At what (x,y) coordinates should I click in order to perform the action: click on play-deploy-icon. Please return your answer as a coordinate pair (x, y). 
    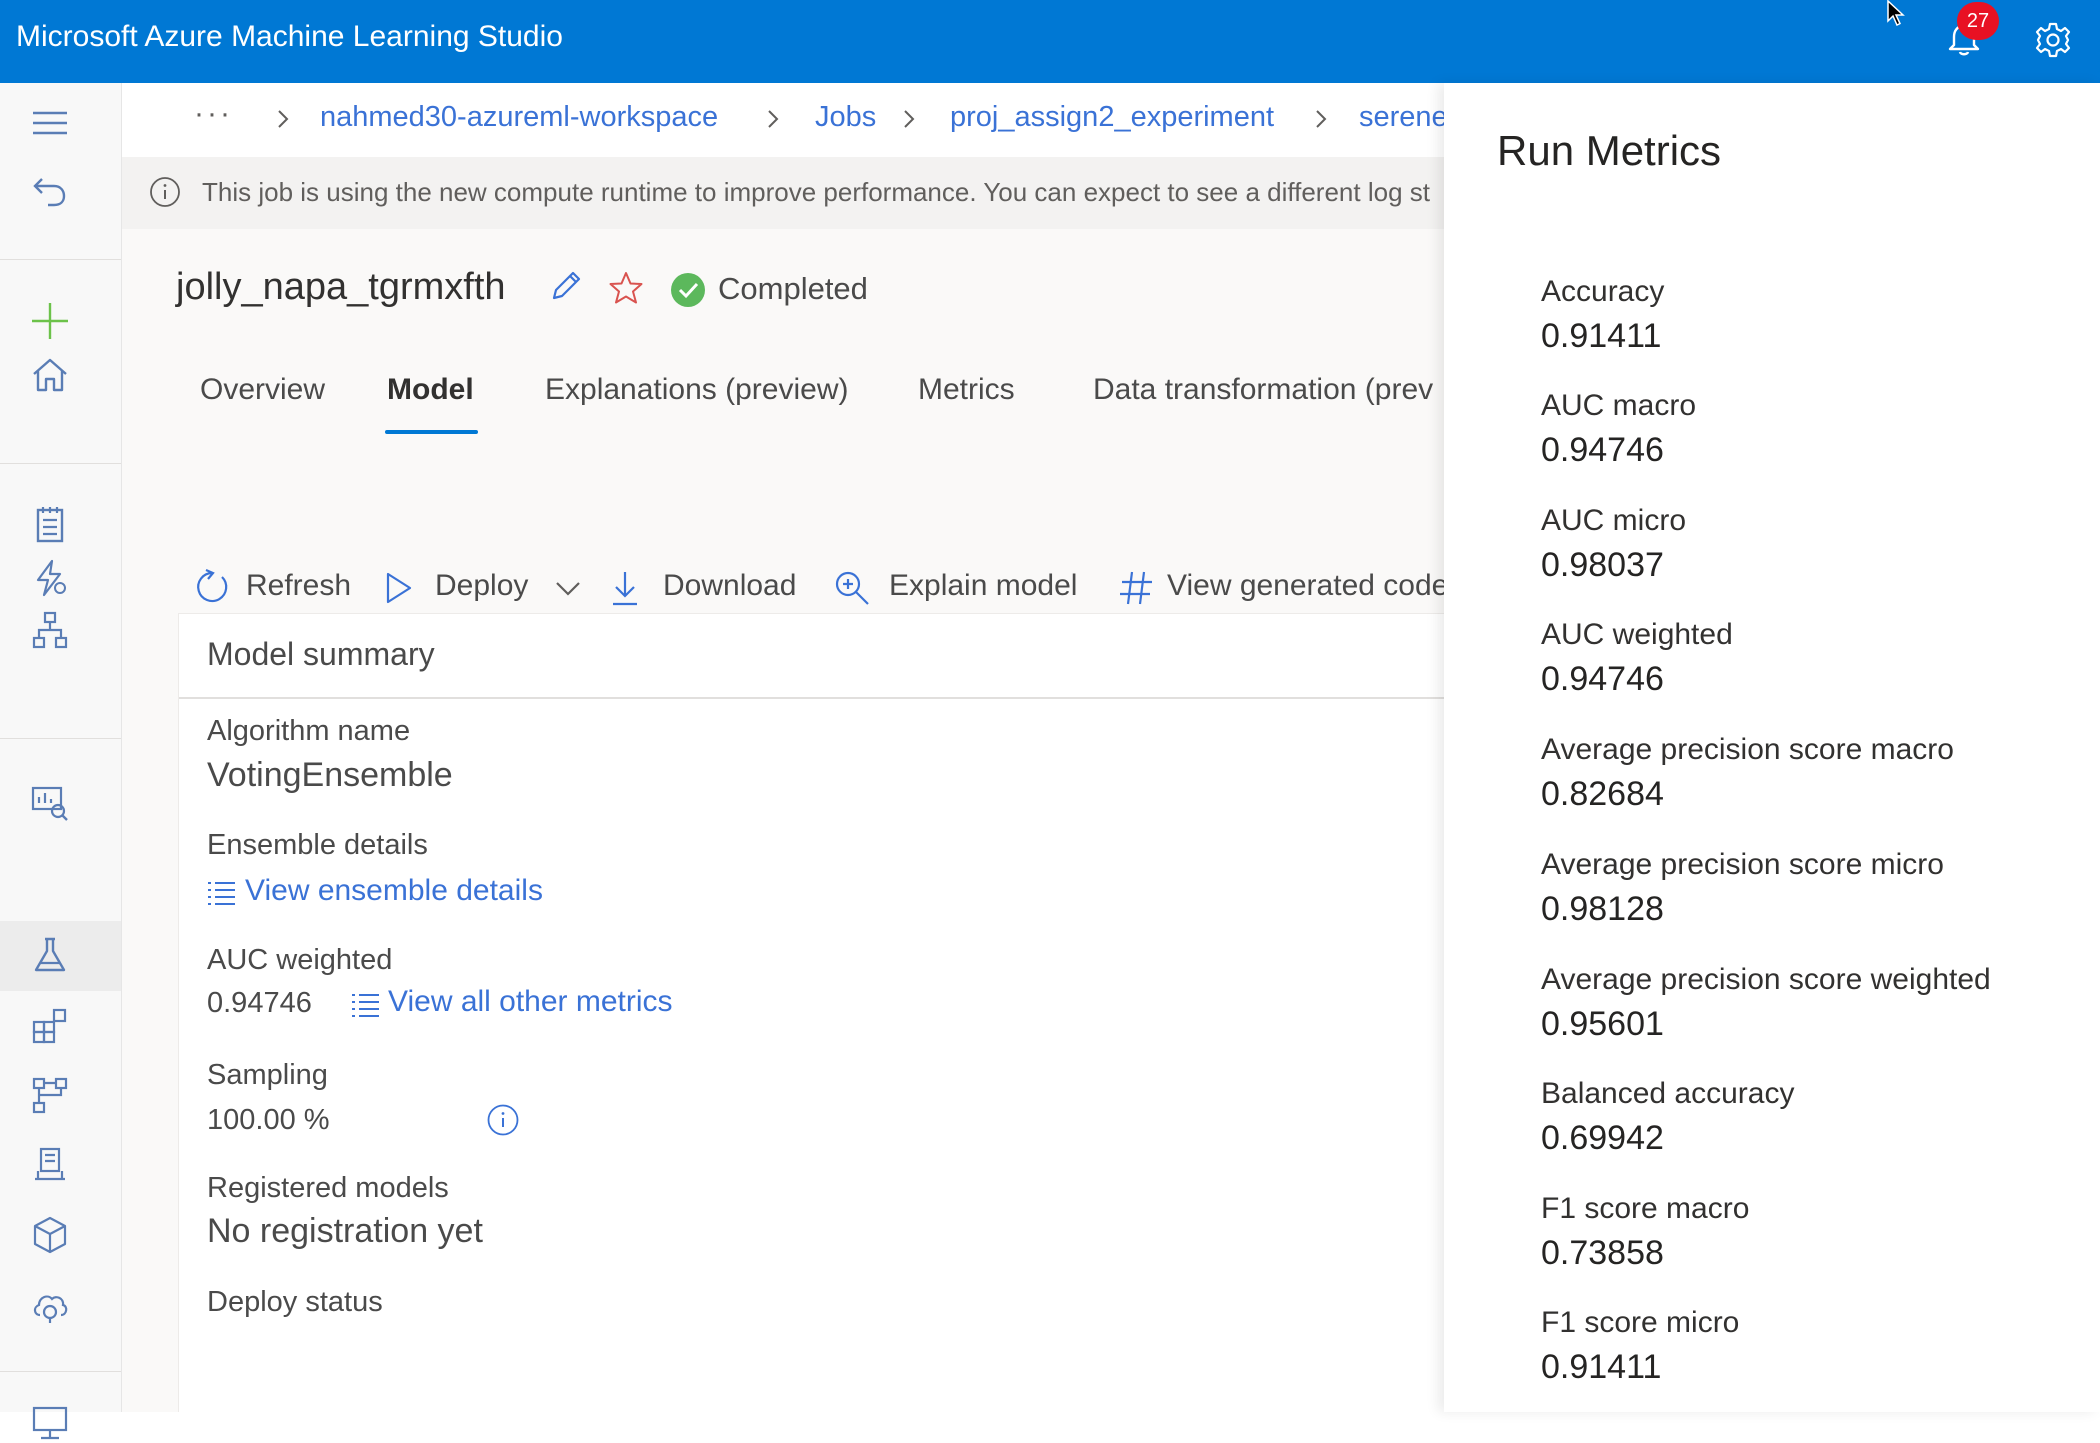
    Looking at the image, I should click on (398, 588).